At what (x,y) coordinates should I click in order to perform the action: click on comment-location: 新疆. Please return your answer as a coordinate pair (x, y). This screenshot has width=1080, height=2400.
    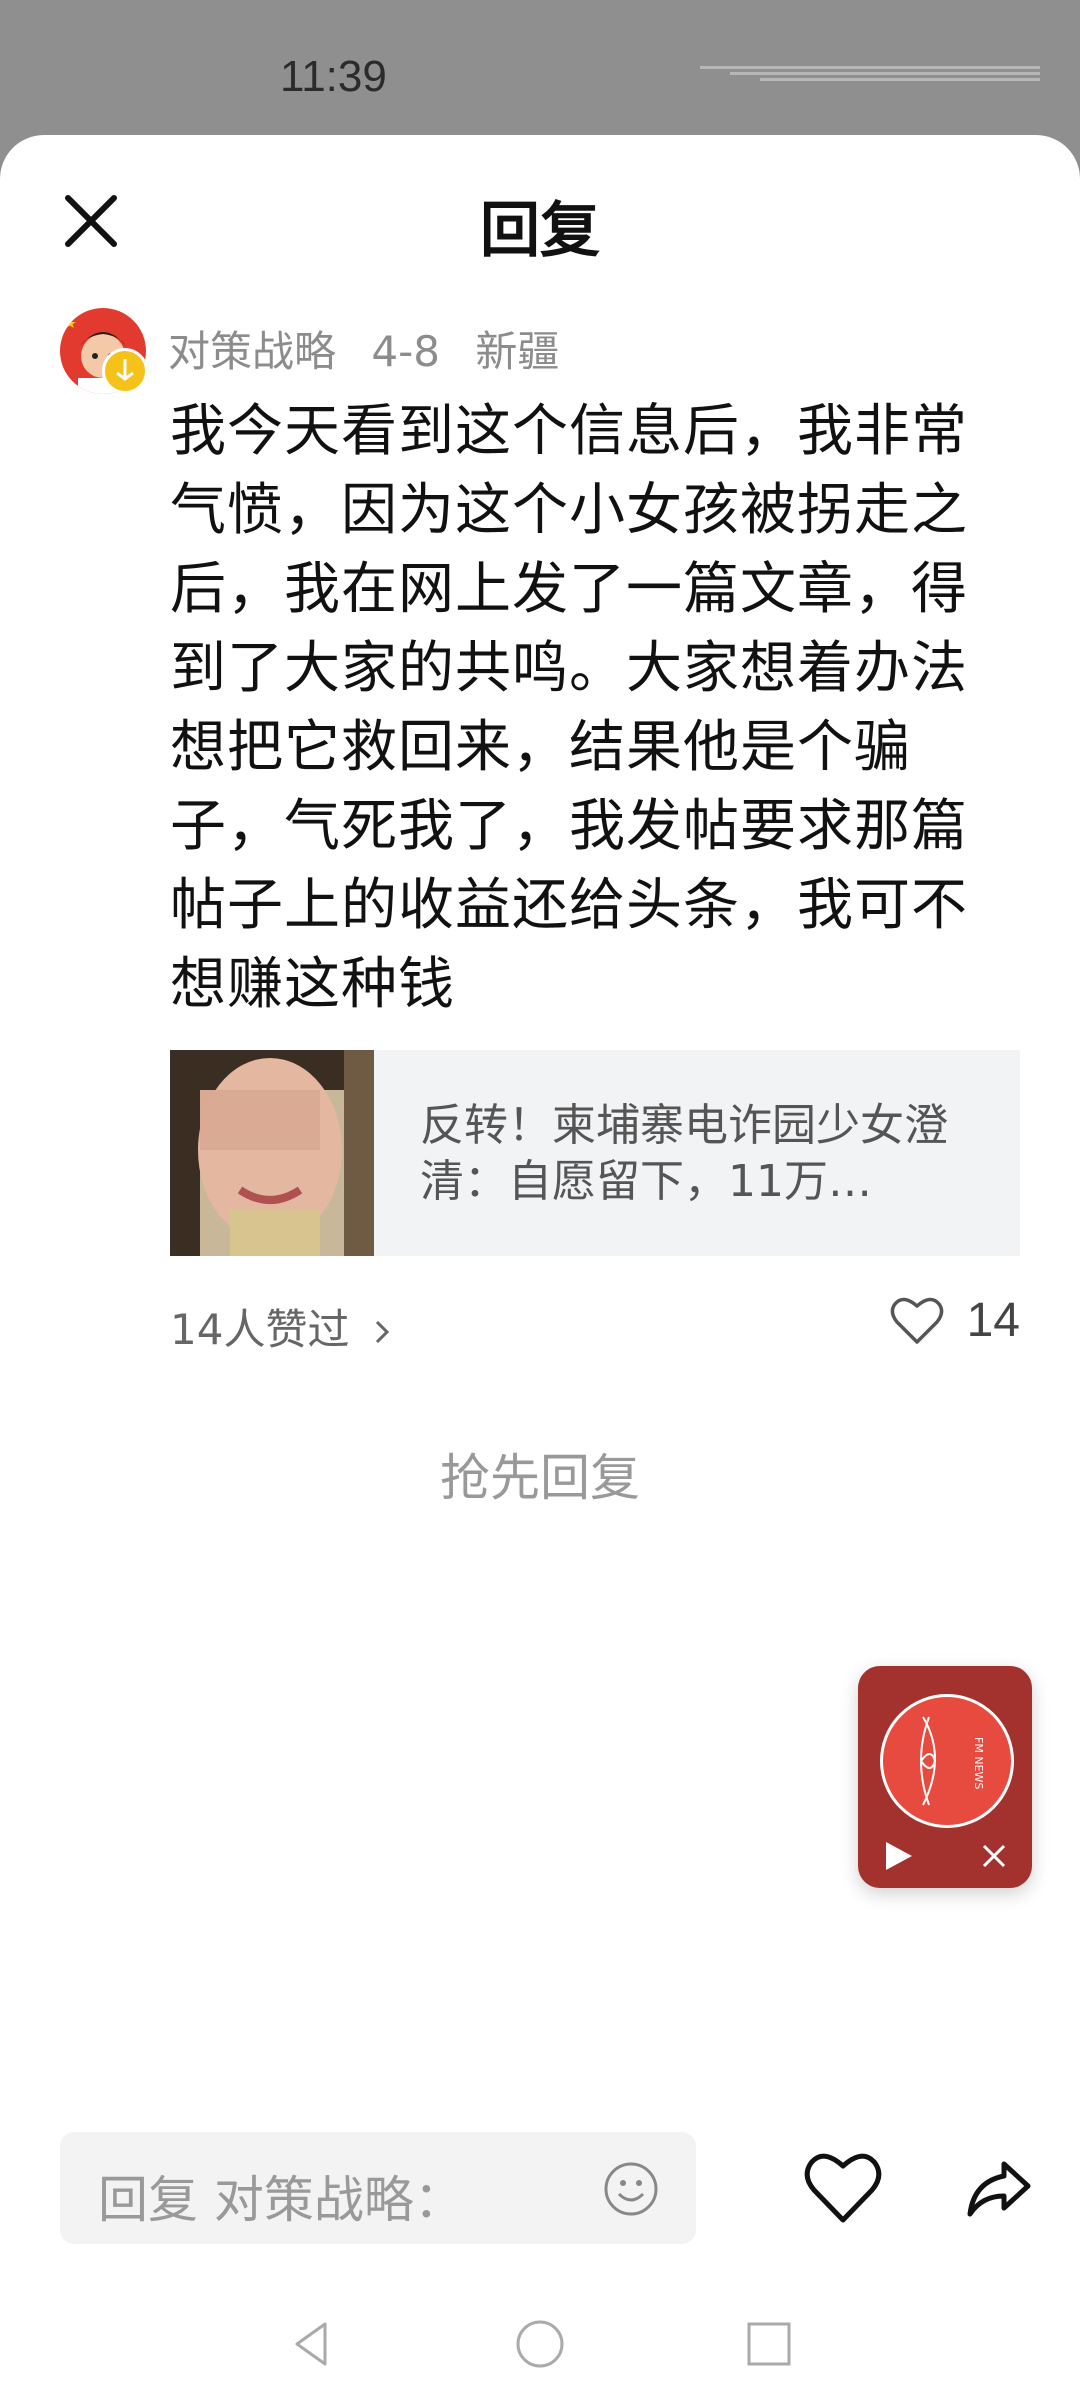
    Looking at the image, I should click on (517, 351).